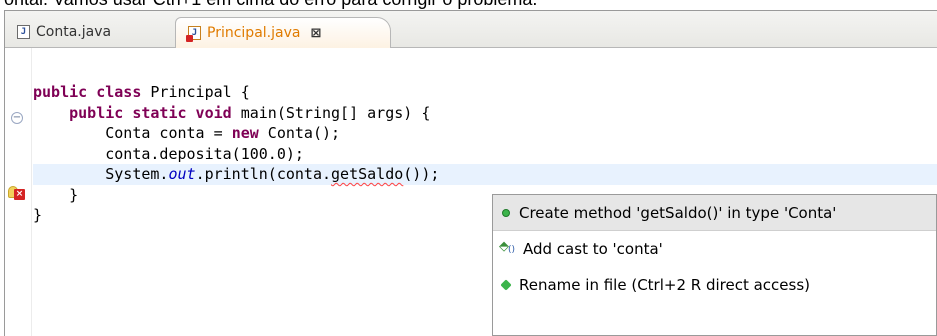 The height and width of the screenshot is (336, 937). I want to click on close-tab-icon: ⊠, so click(315, 33).